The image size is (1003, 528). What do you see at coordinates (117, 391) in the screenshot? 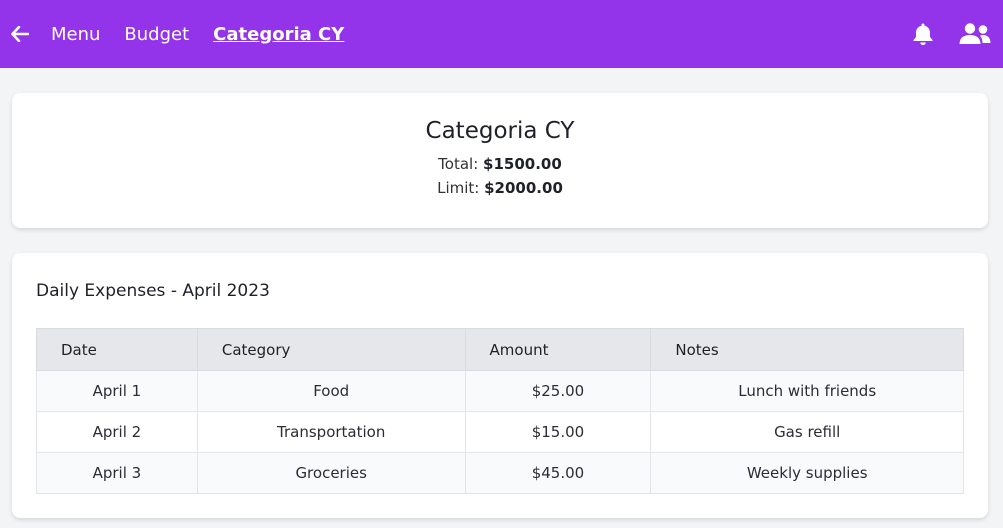
I see `cell-date: April 1` at bounding box center [117, 391].